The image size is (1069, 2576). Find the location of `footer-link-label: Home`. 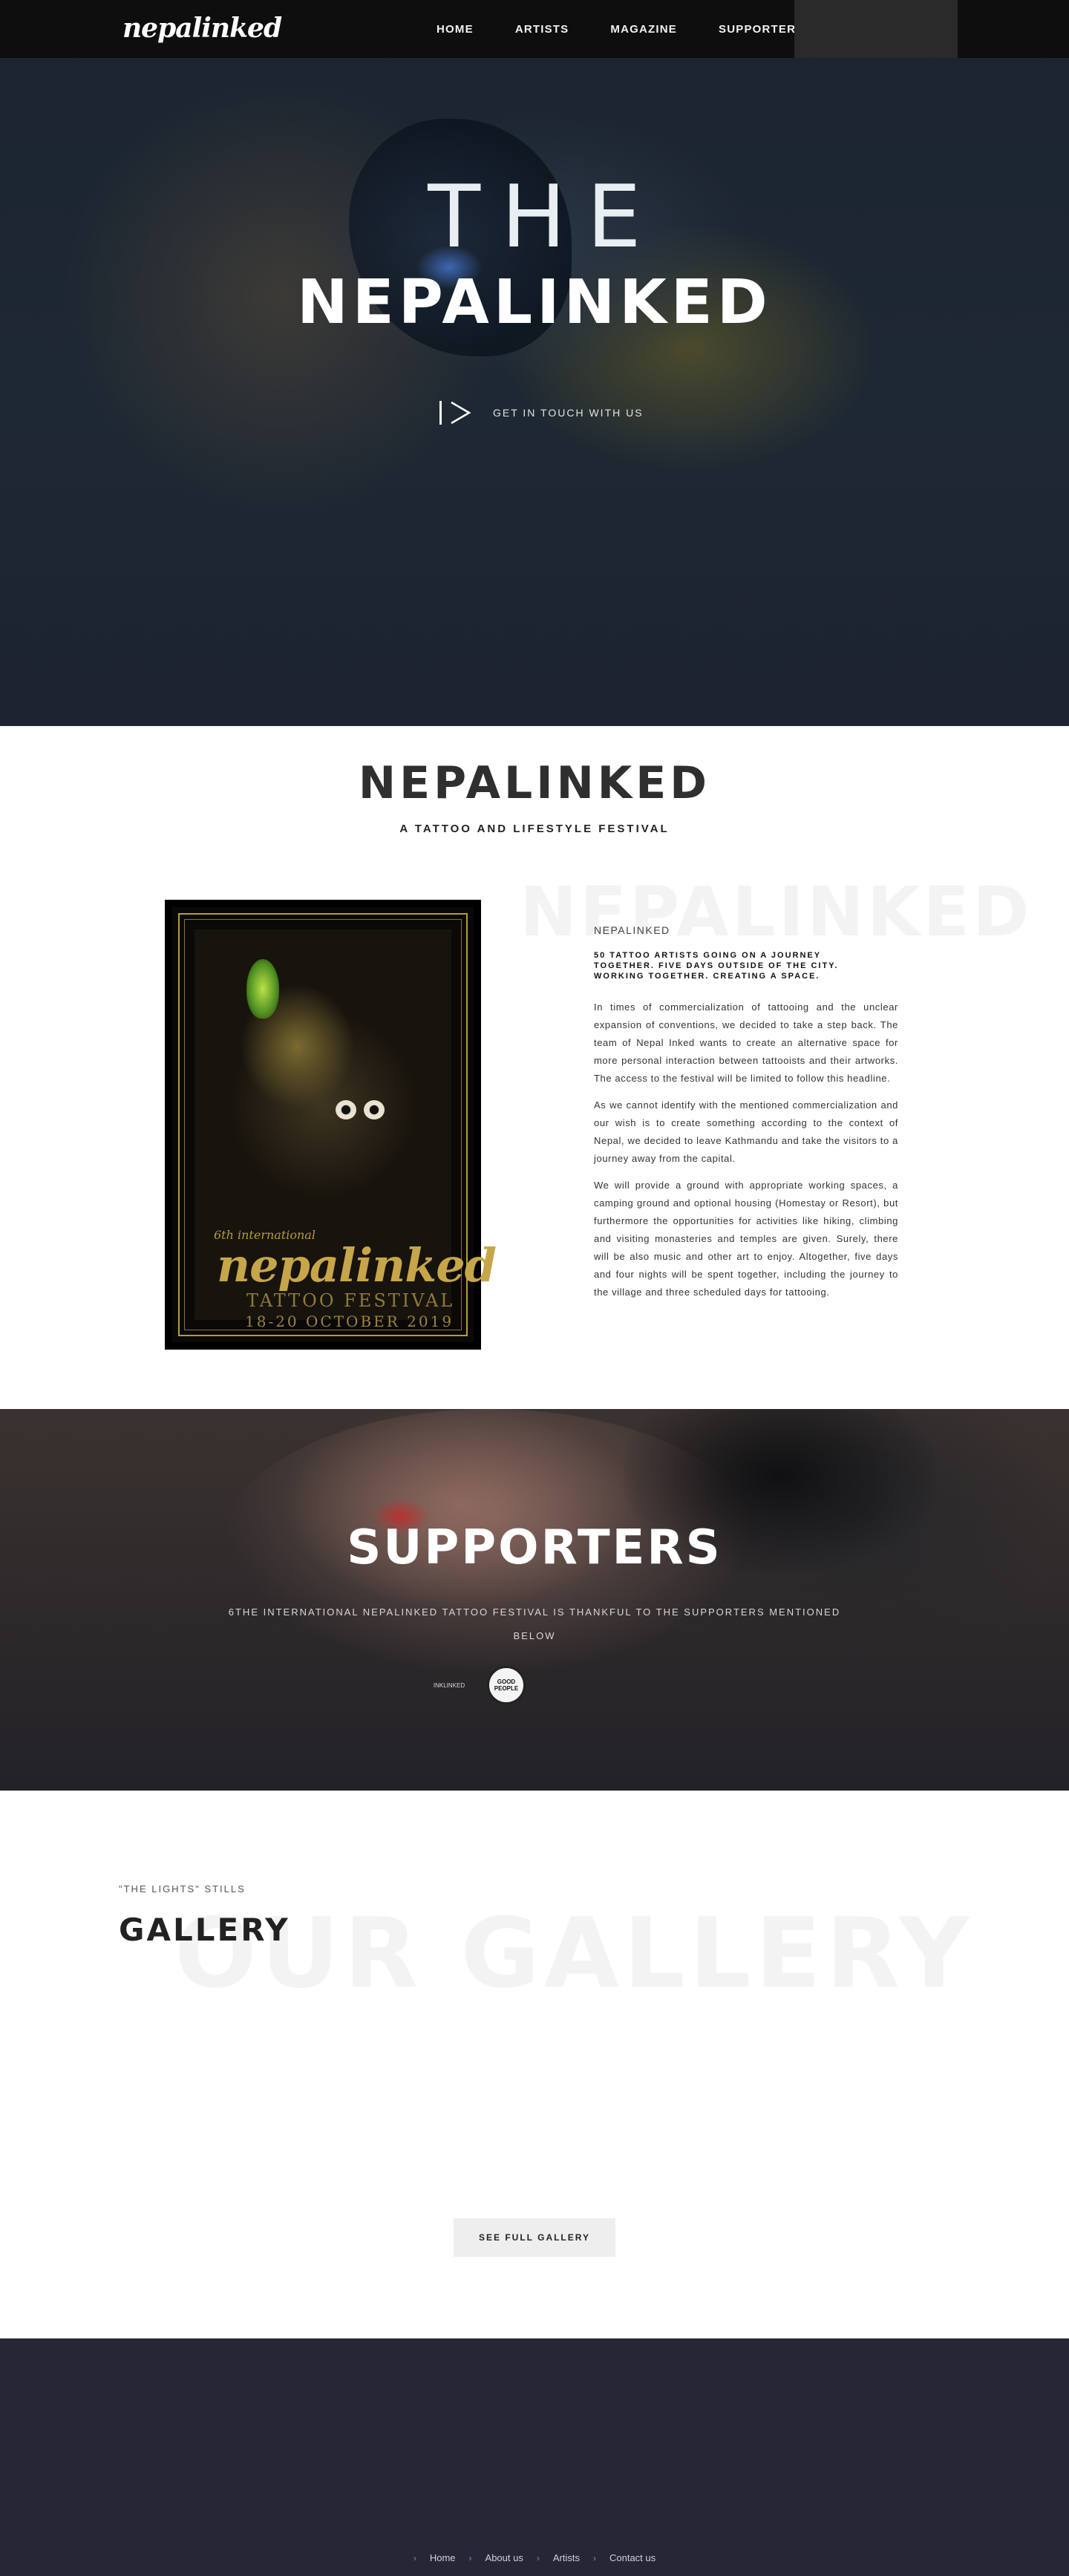

footer-link-label: Home is located at coordinates (443, 2557).